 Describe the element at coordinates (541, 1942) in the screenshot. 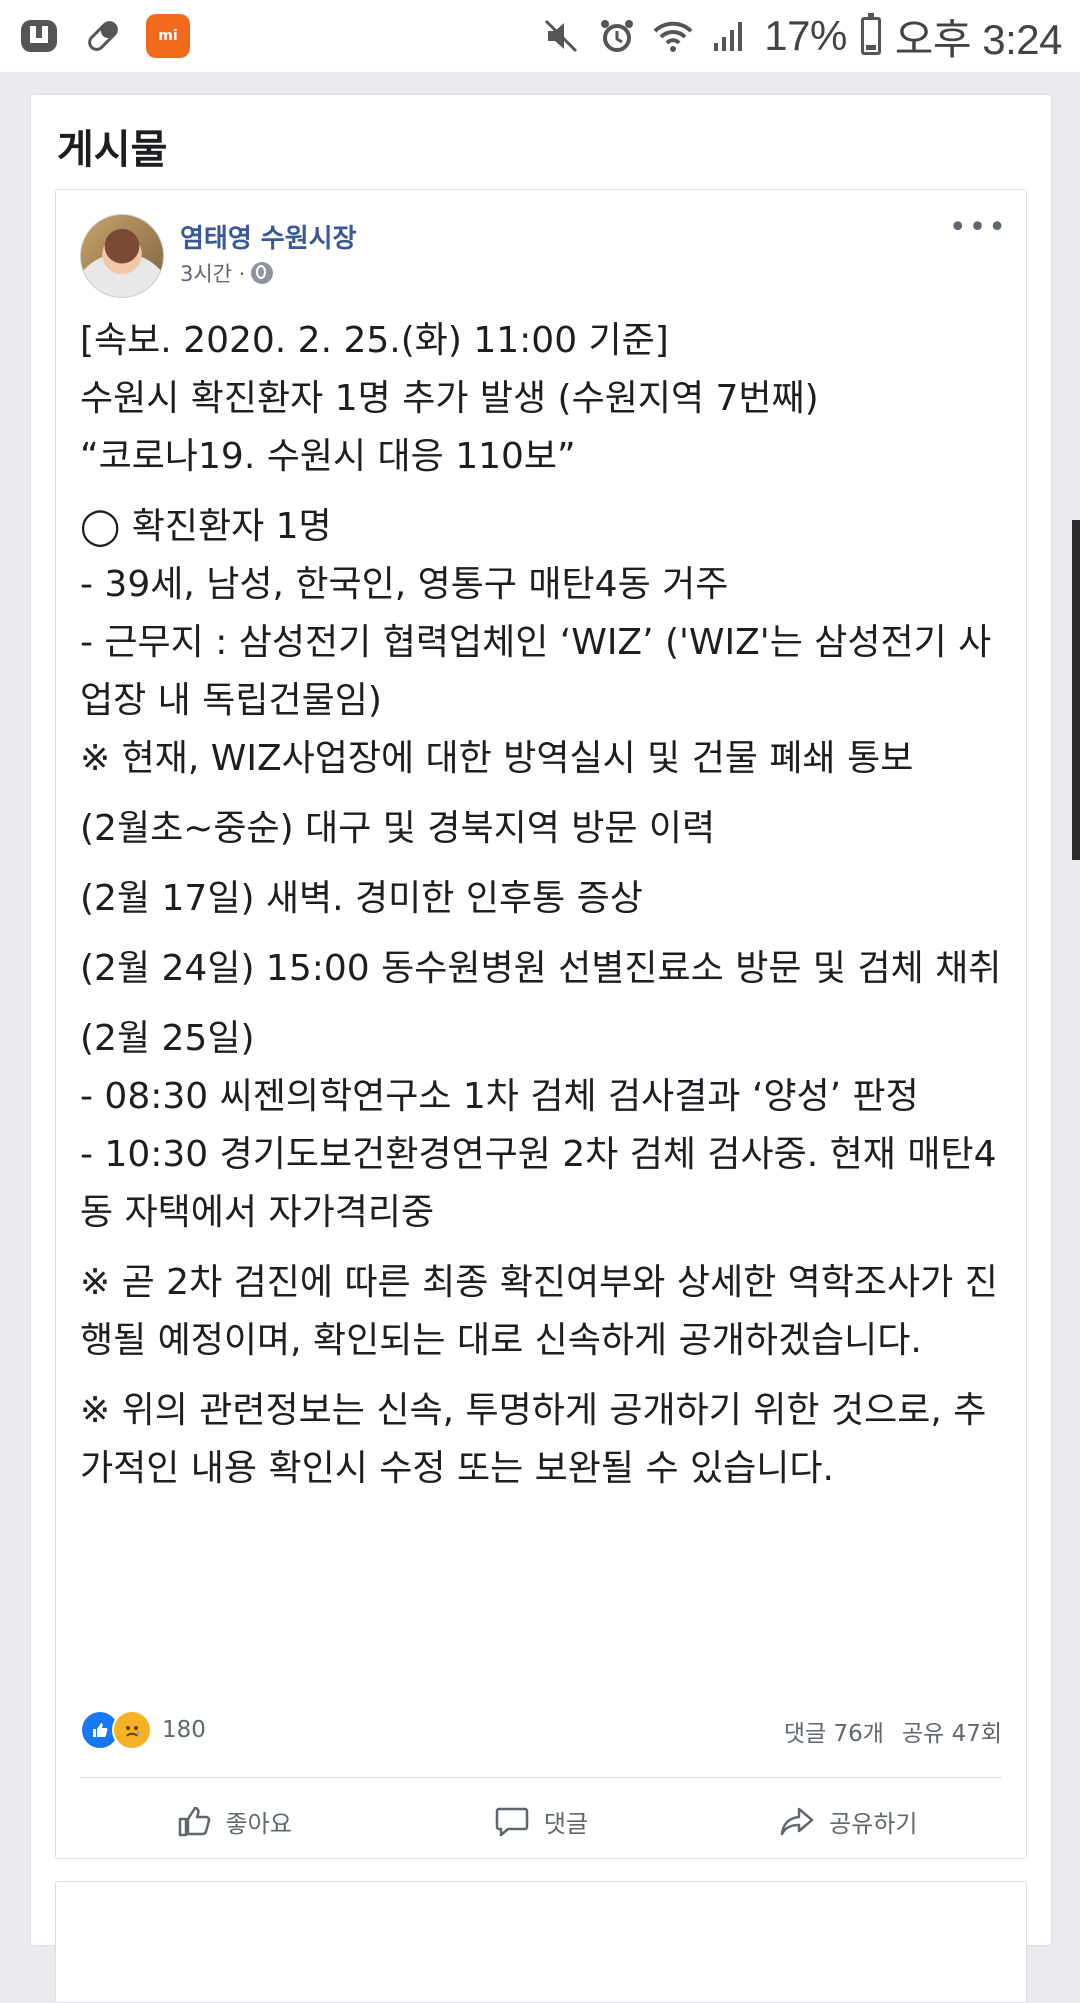

I see `next-post` at that location.